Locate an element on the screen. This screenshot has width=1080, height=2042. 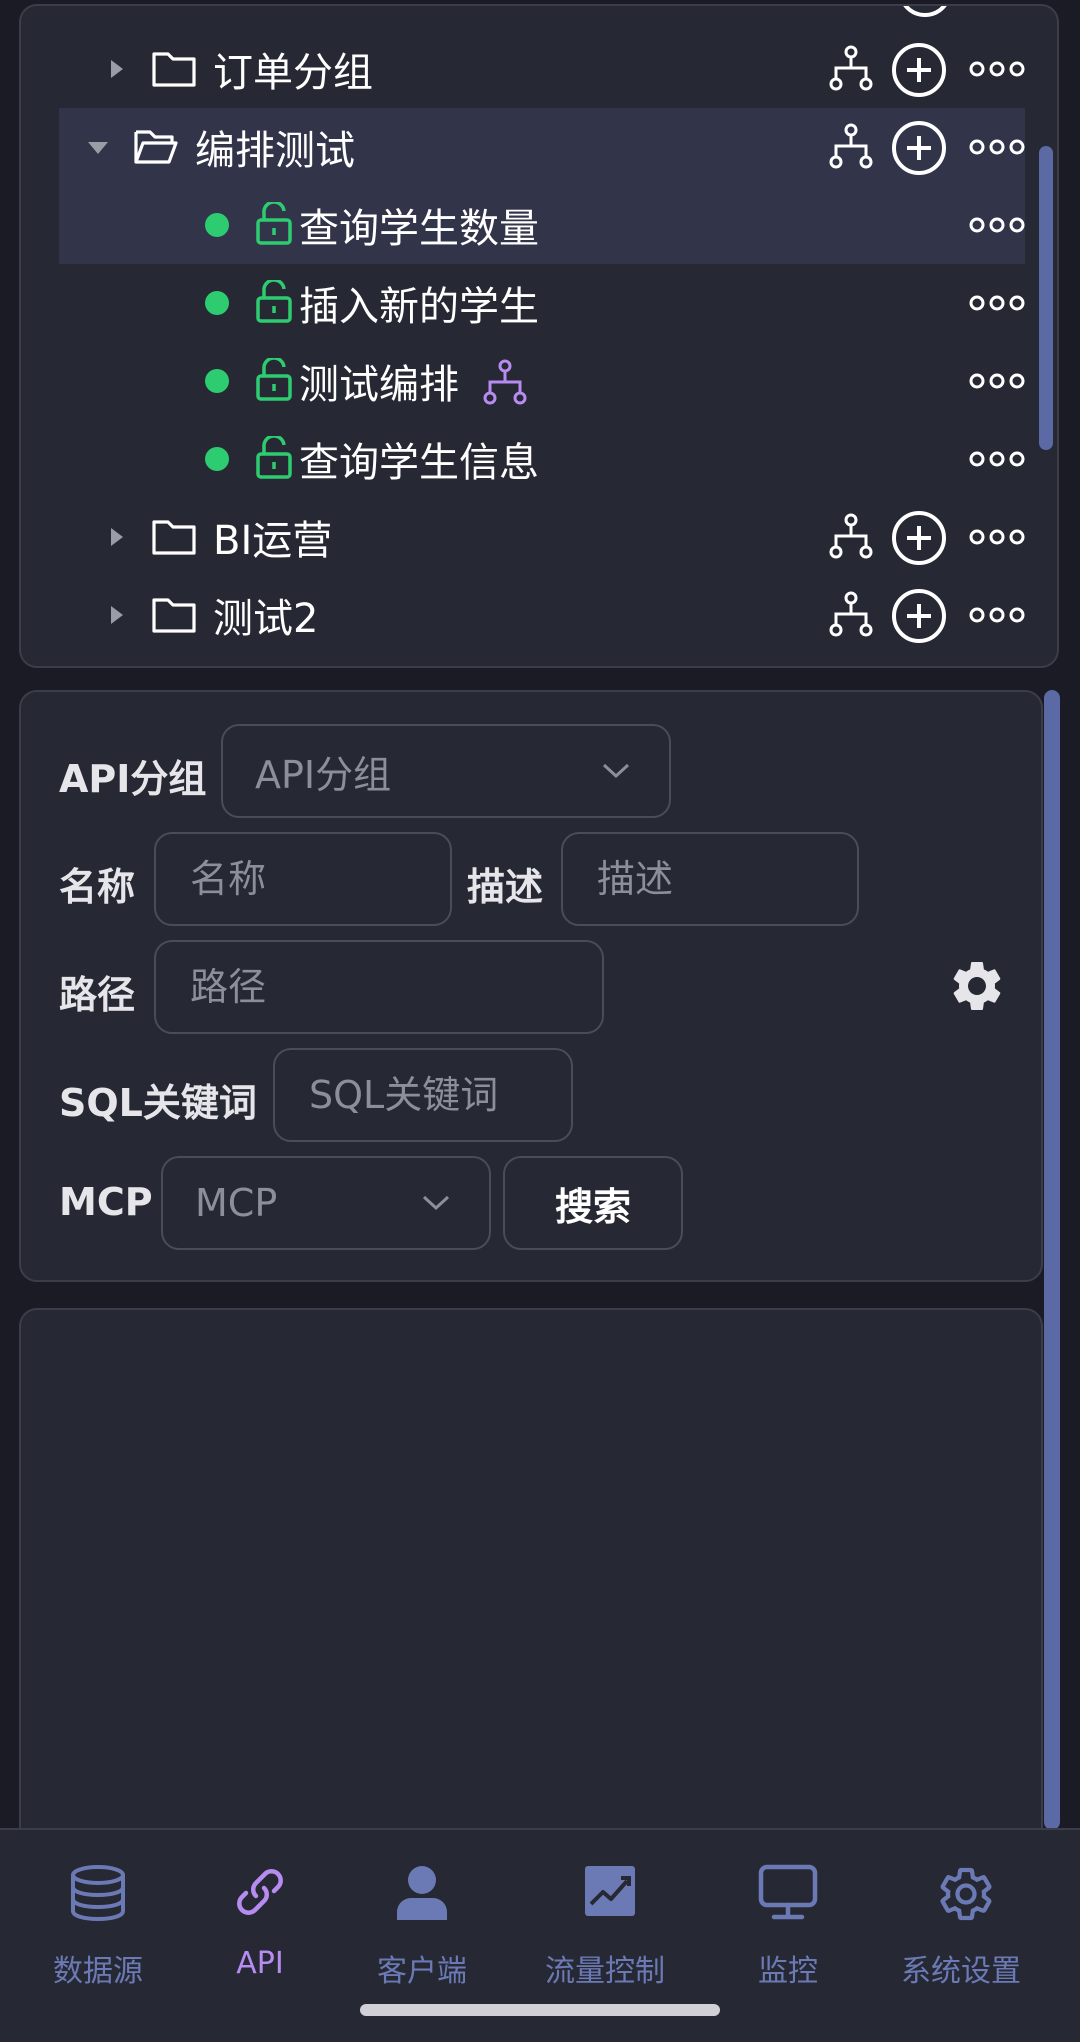
nav-label: 客户端 is located at coordinates (422, 1971).